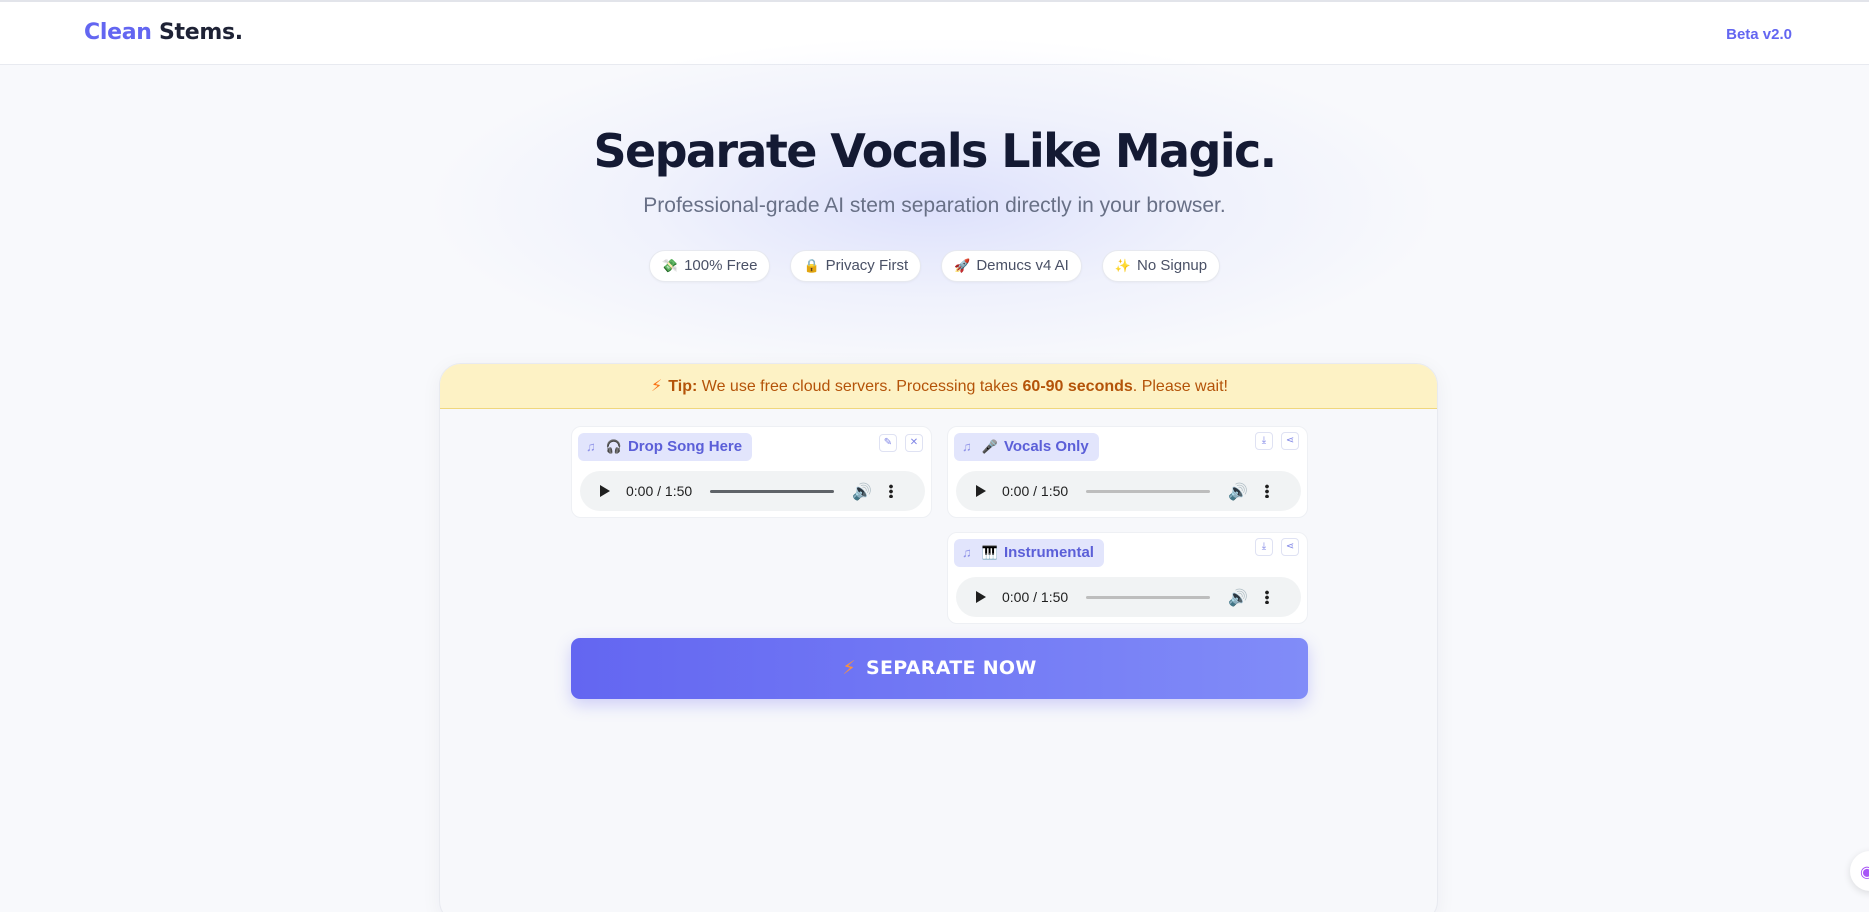 Image resolution: width=1869 pixels, height=912 pixels. Describe the element at coordinates (1048, 552) in the screenshot. I see `instrumental-text: Instrumental` at that location.